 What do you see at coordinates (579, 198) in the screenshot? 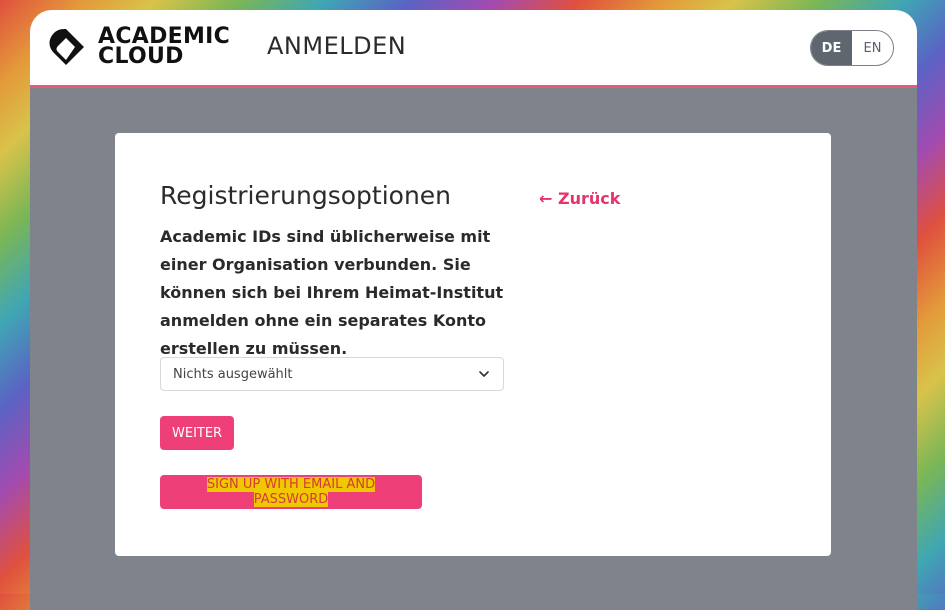
I see `back-link: ← Zurück` at bounding box center [579, 198].